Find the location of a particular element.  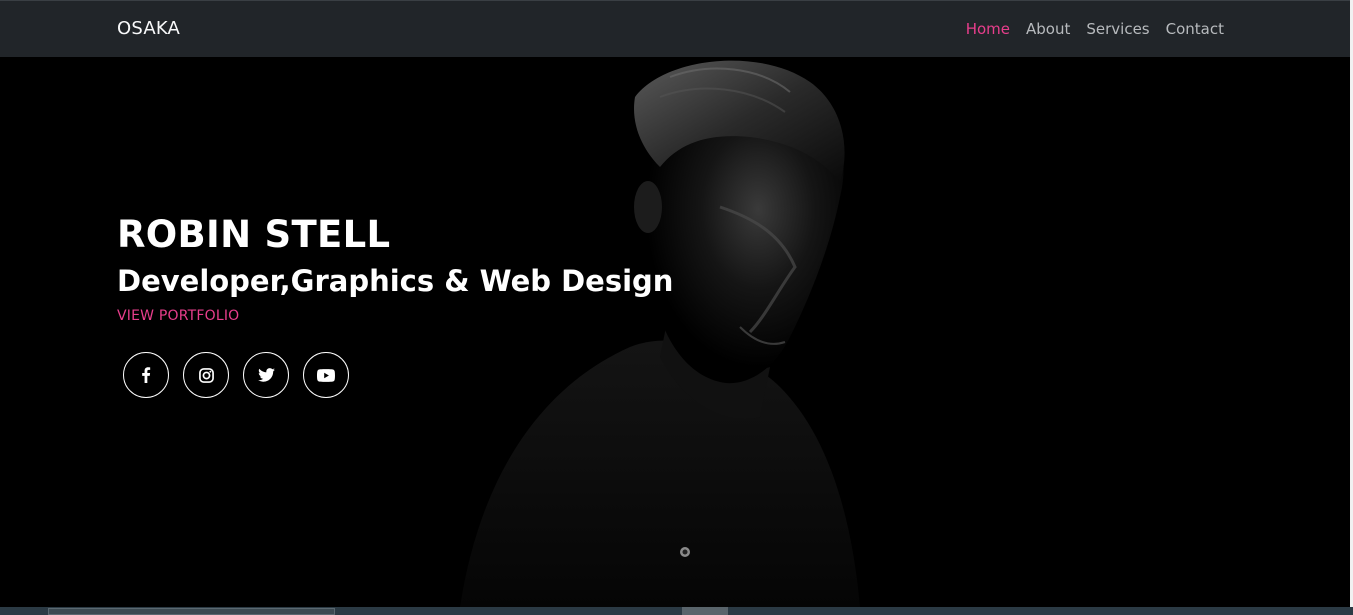

nav-link-contact: Contact is located at coordinates (1195, 29).